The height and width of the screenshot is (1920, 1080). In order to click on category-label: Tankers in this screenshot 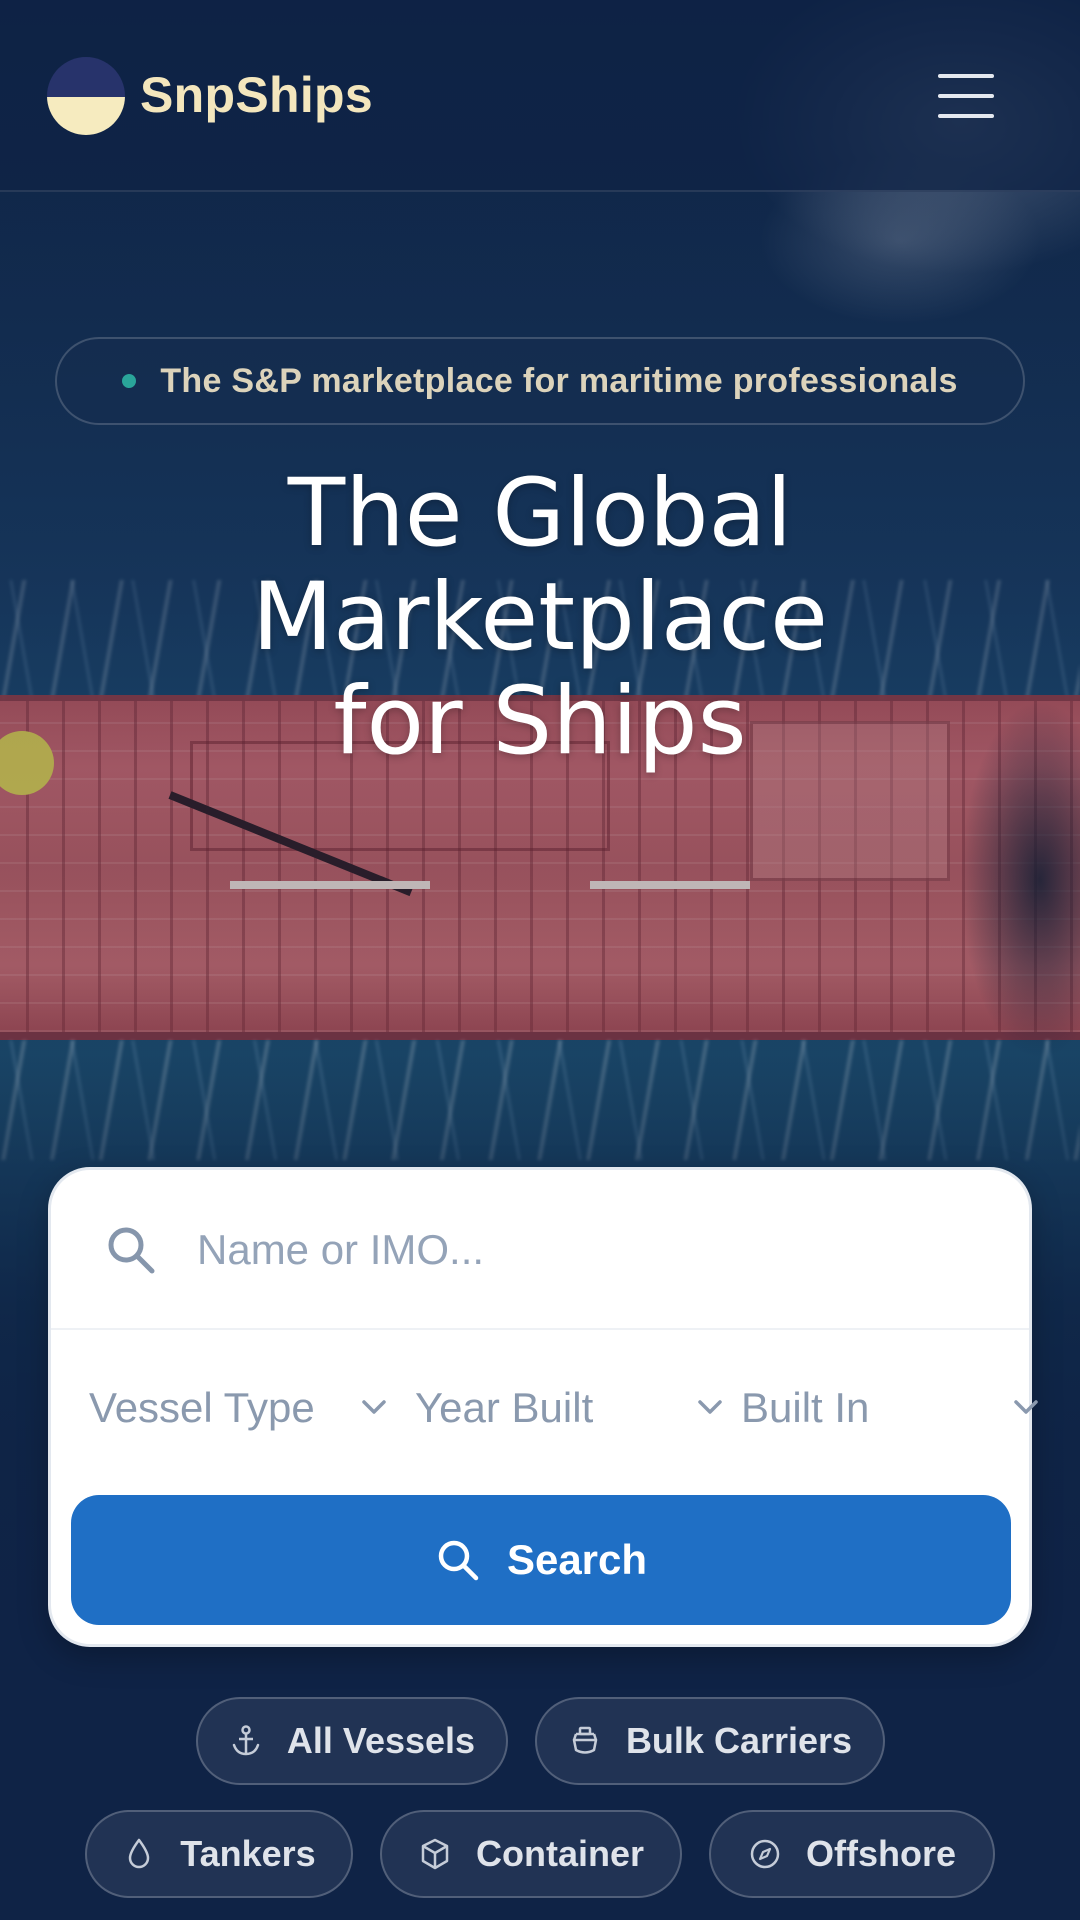, I will do `click(248, 1853)`.